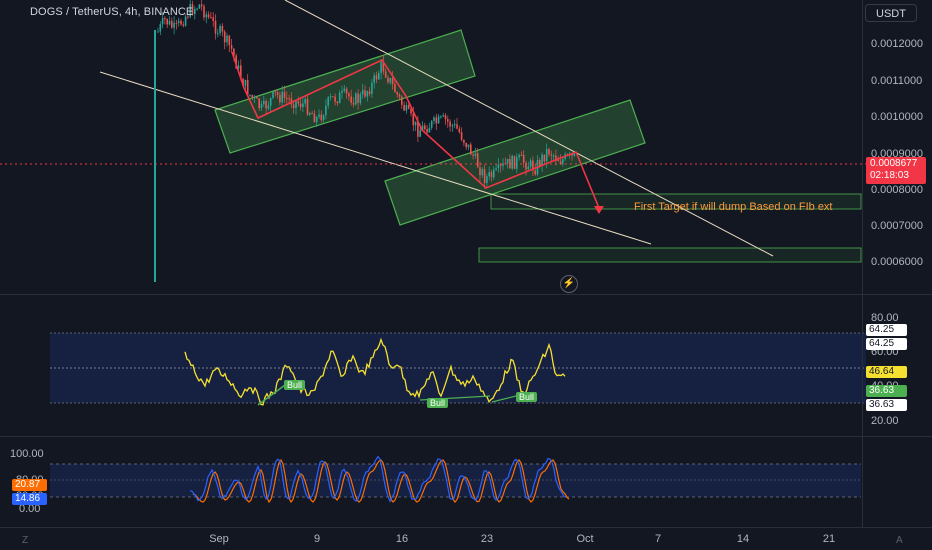  Describe the element at coordinates (569, 284) in the screenshot. I see `lightning-icon: ⚡` at that location.